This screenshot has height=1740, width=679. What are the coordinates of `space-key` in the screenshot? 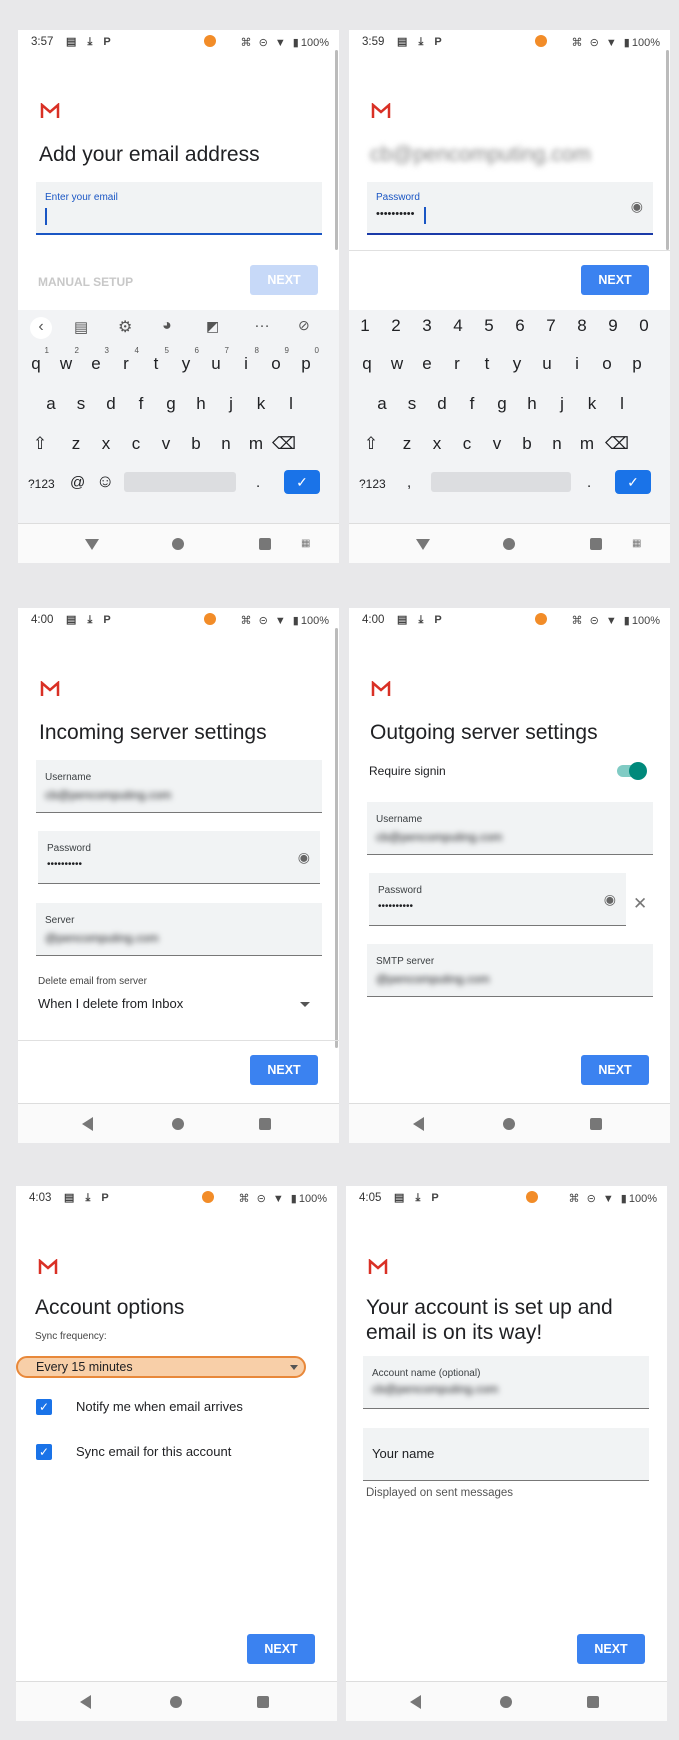 It's located at (180, 482).